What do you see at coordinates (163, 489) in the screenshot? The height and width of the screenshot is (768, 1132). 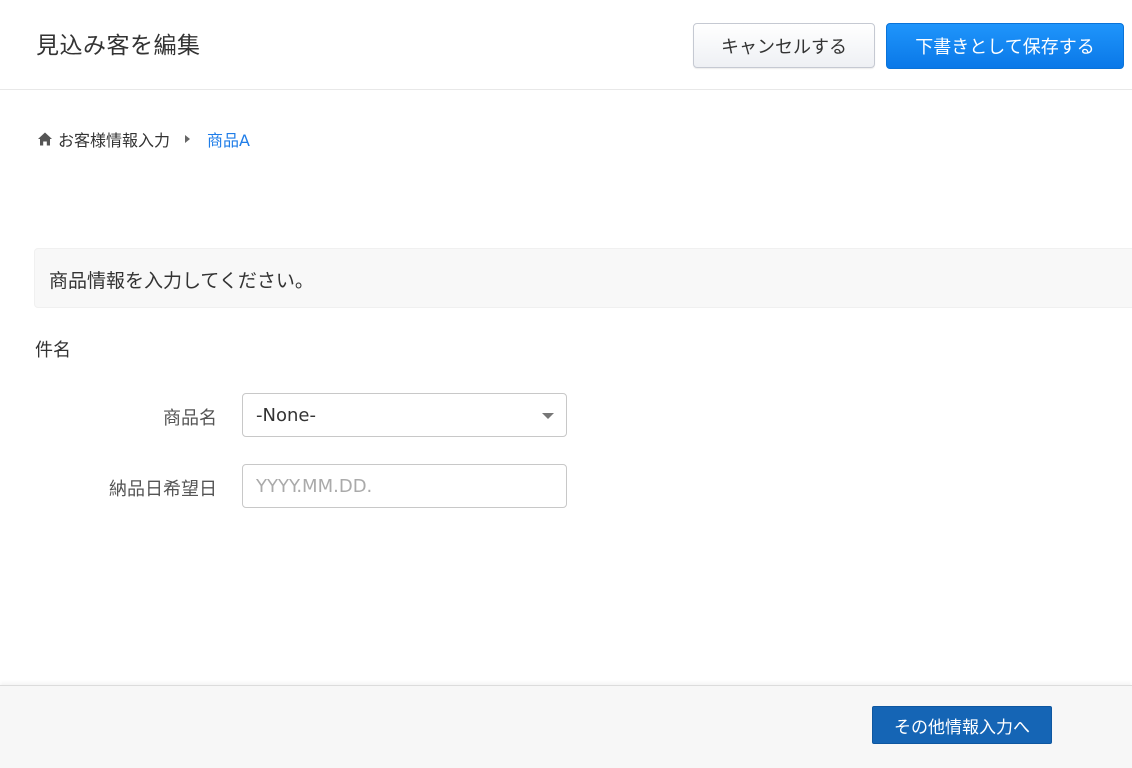 I see `delivery-date-label: 納品日希望日` at bounding box center [163, 489].